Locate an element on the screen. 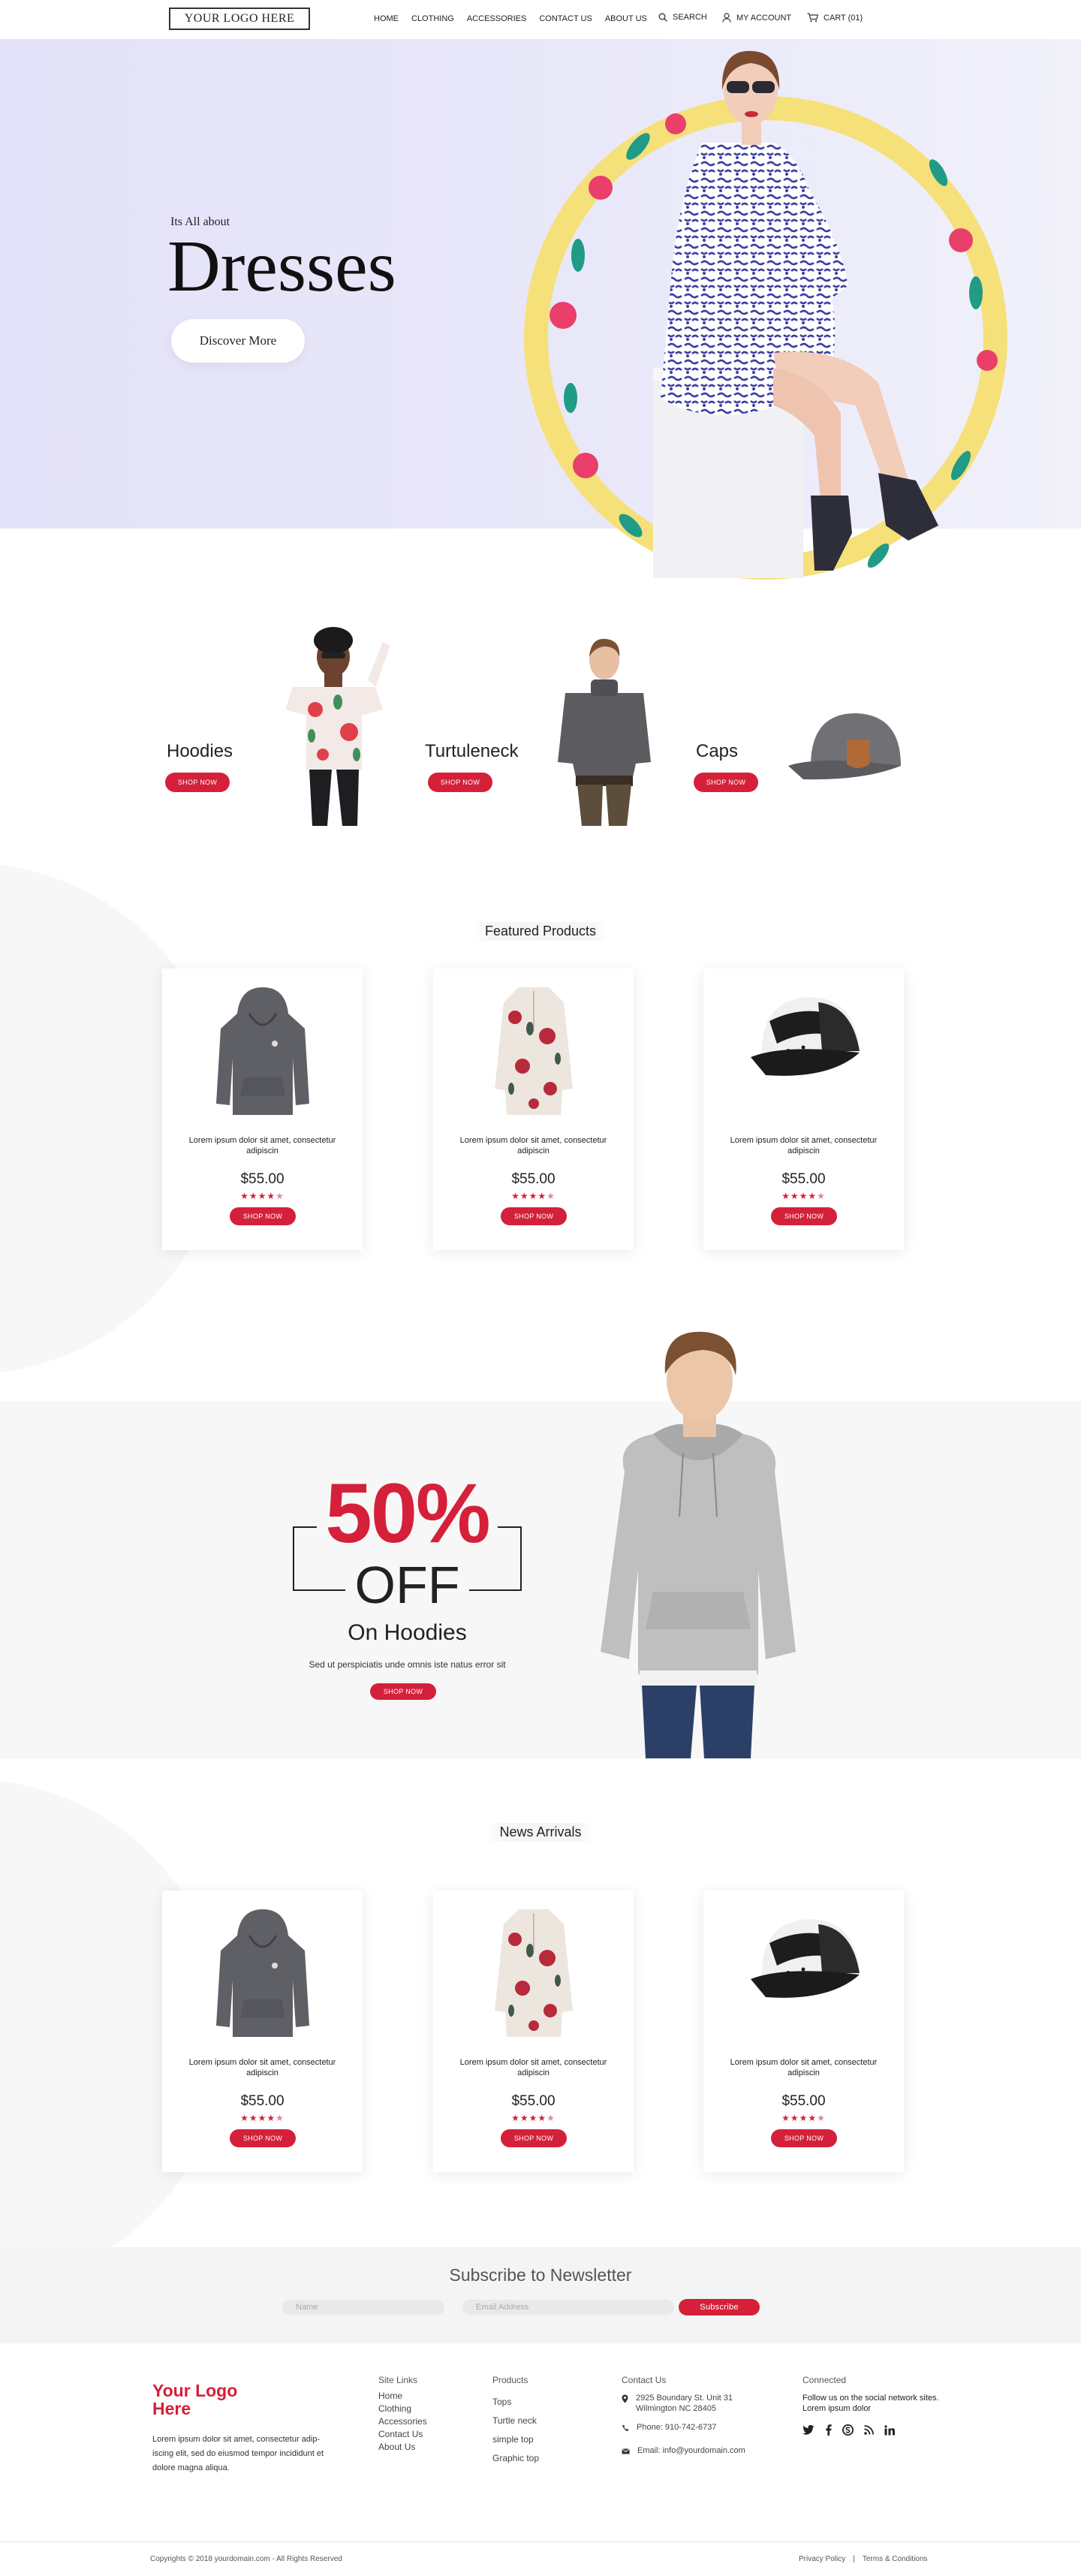 The height and width of the screenshot is (2576, 1081). newsletter-email-input: Email Address is located at coordinates (568, 2307).